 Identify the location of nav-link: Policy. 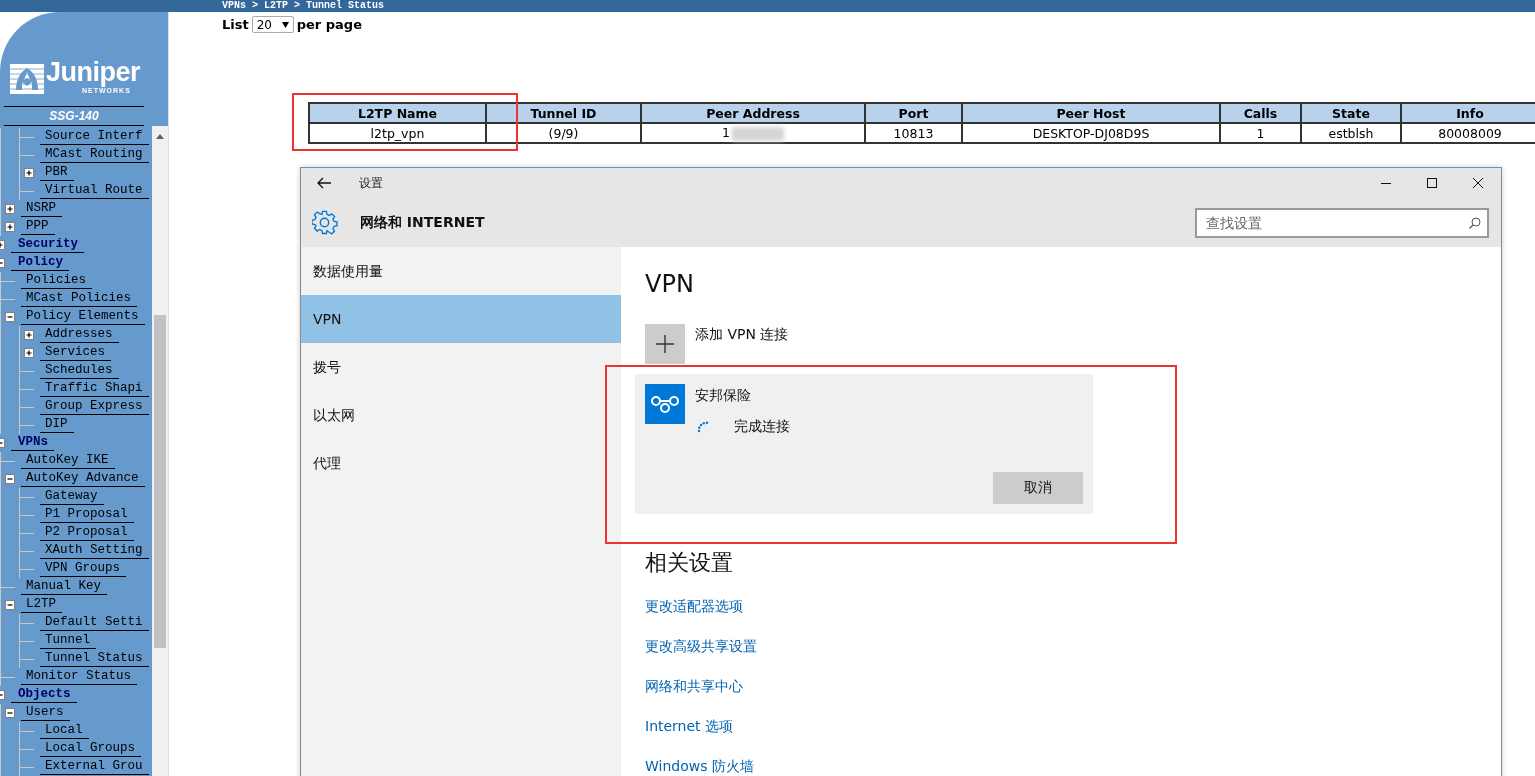
(40, 263).